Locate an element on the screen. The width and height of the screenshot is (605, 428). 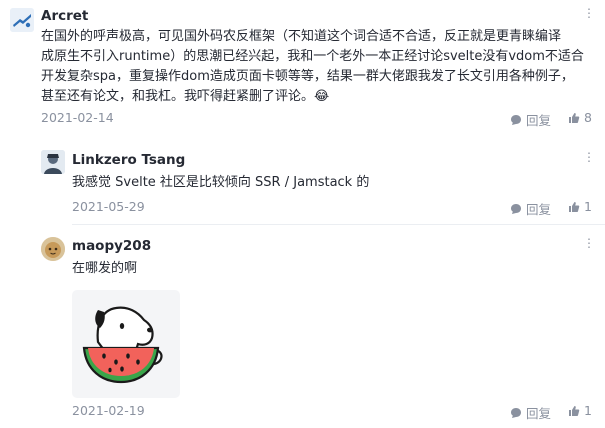
comment-date: 2021-05-29 is located at coordinates (108, 206).